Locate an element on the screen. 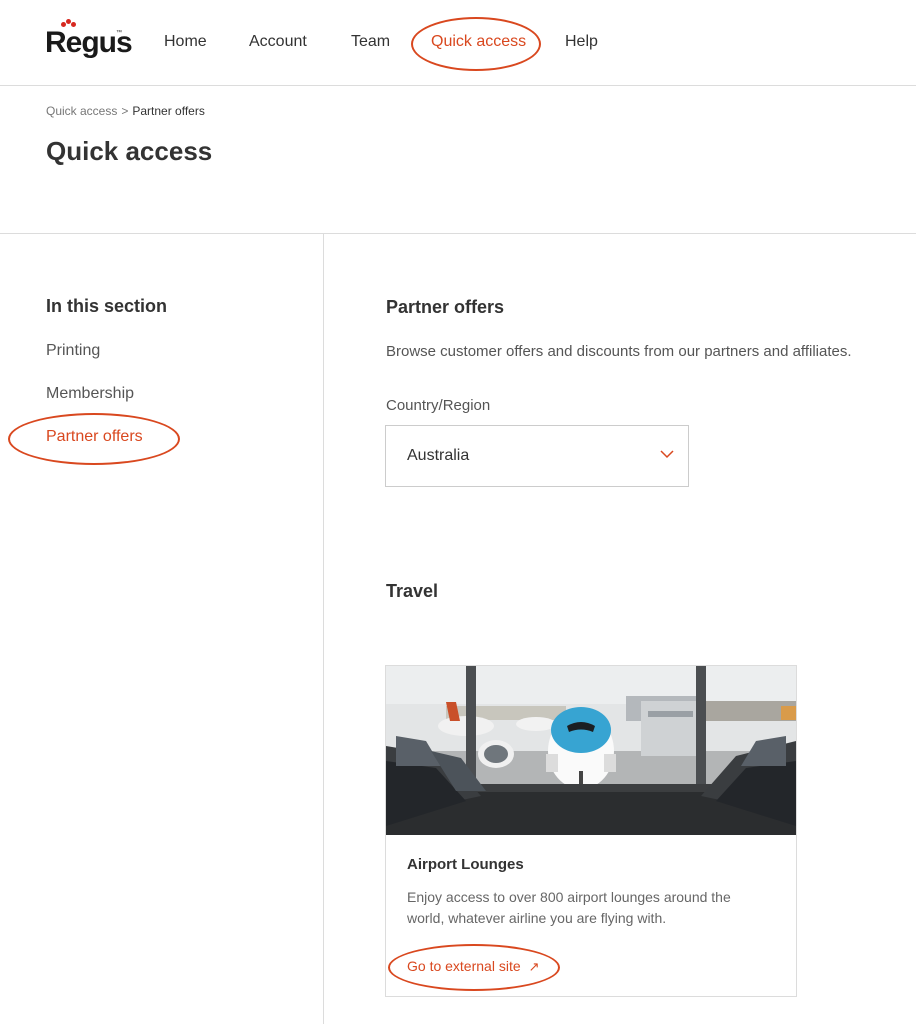  nav-home: Home is located at coordinates (185, 42).